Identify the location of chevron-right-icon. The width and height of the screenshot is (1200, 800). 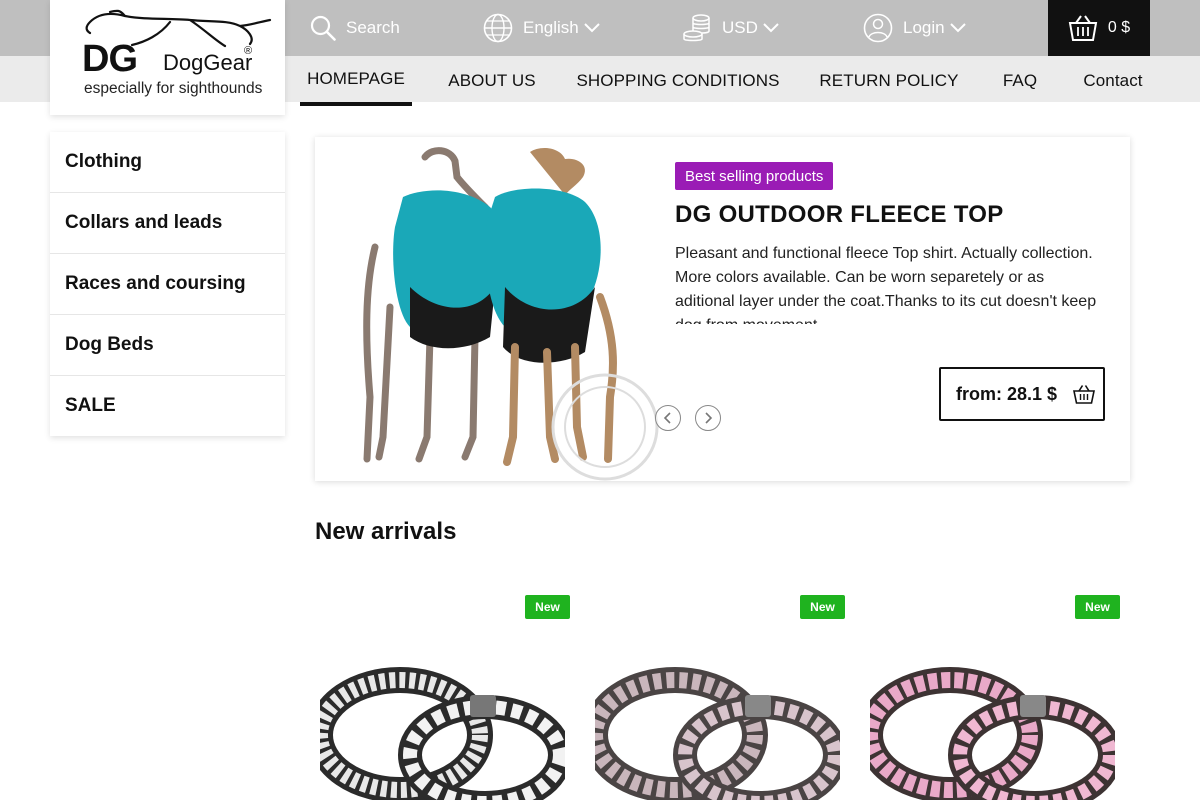
(709, 418).